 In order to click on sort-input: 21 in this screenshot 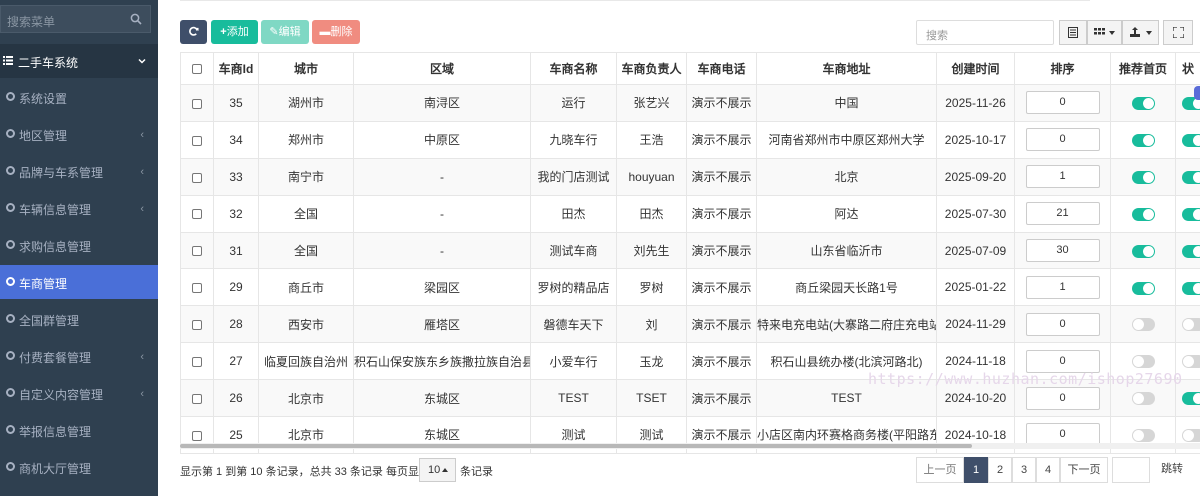, I will do `click(1062, 214)`.